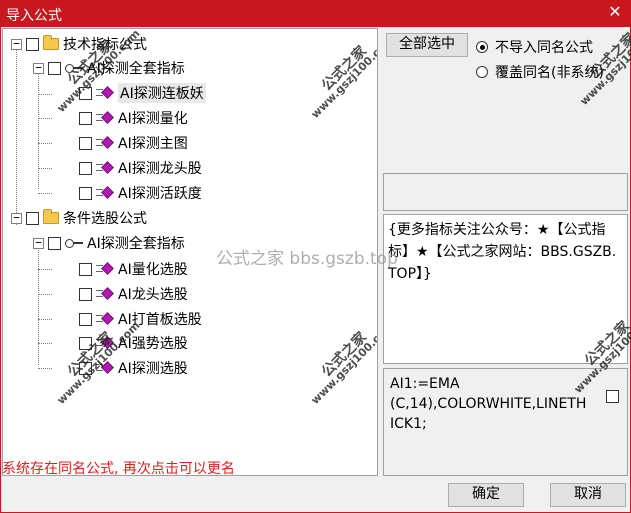  Describe the element at coordinates (307, 259) in the screenshot. I see `watermark-text: 公式之家 bbs.gszb.top` at that location.